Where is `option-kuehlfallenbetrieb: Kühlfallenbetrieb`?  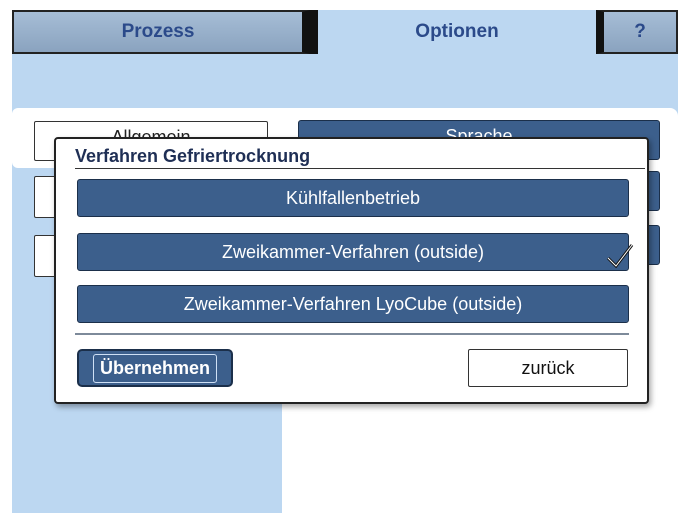
option-kuehlfallenbetrieb: Kühlfallenbetrieb is located at coordinates (353, 198).